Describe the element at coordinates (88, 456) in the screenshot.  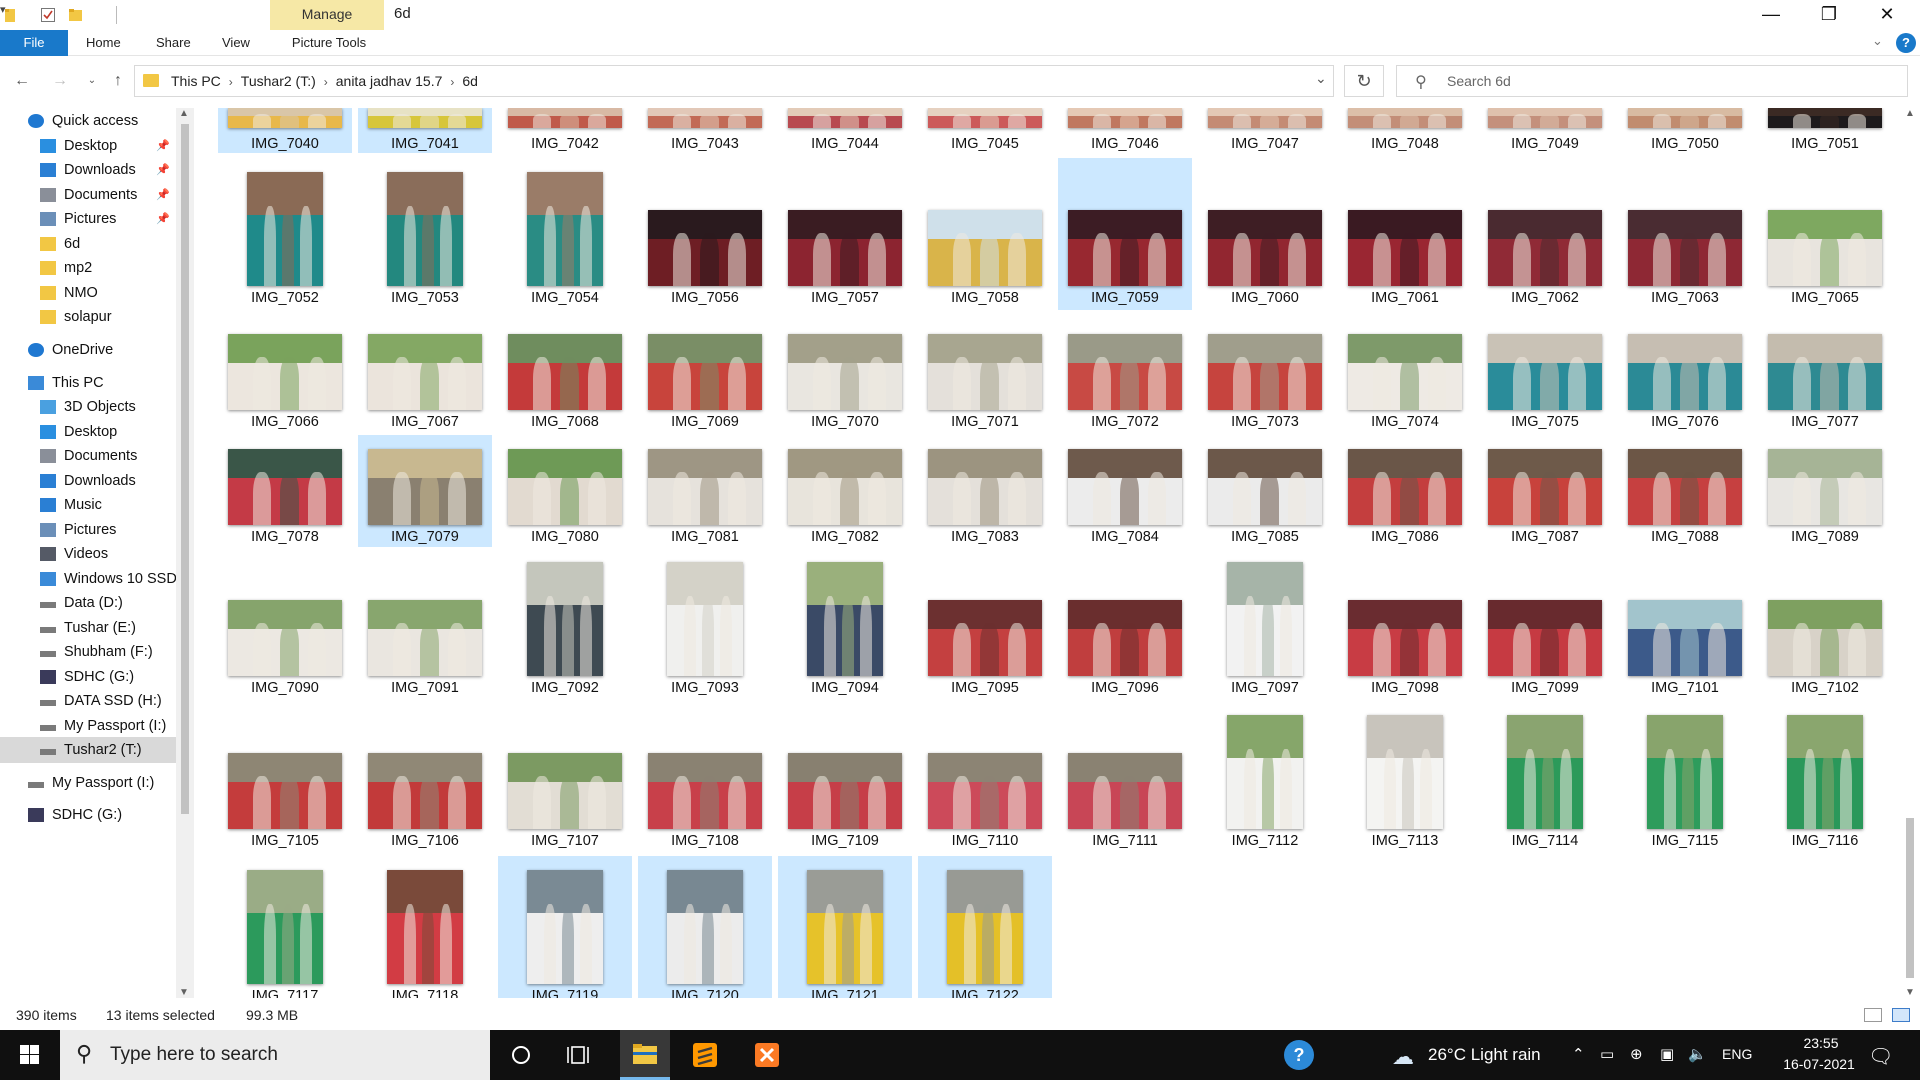
I see `nav-item-documents: Documents` at that location.